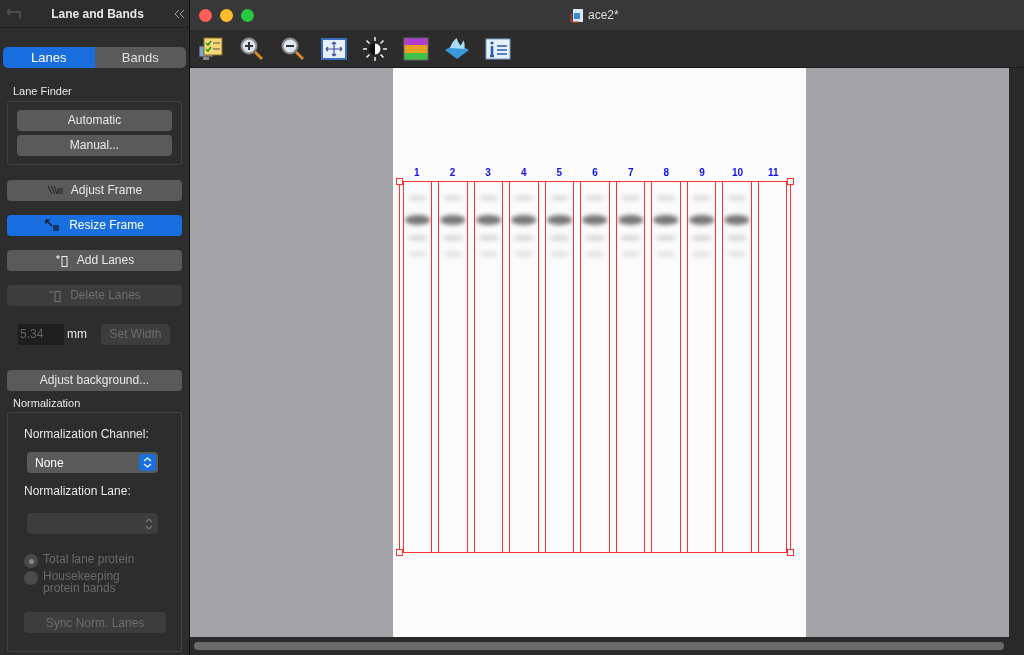 Image resolution: width=1024 pixels, height=655 pixels. I want to click on checklist-icon, so click(211, 48).